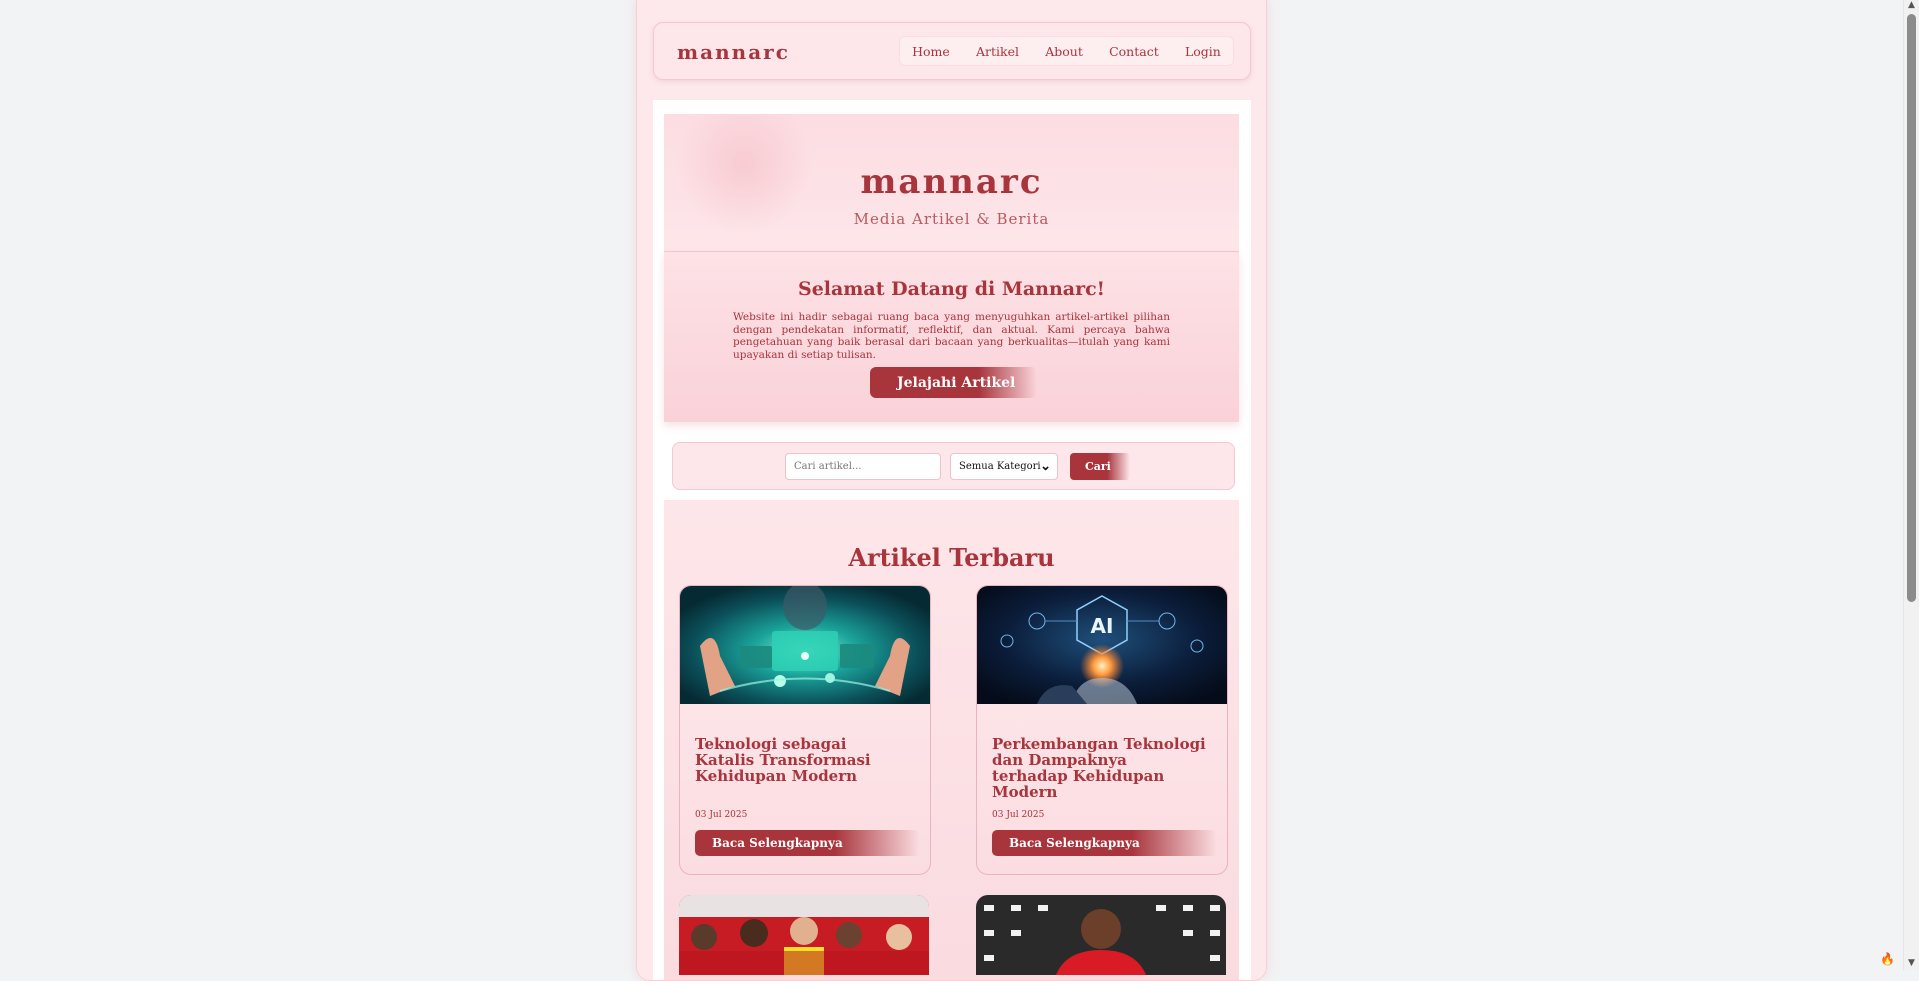 This screenshot has height=981, width=1919. What do you see at coordinates (931, 51) in the screenshot?
I see `nav-home: Home` at bounding box center [931, 51].